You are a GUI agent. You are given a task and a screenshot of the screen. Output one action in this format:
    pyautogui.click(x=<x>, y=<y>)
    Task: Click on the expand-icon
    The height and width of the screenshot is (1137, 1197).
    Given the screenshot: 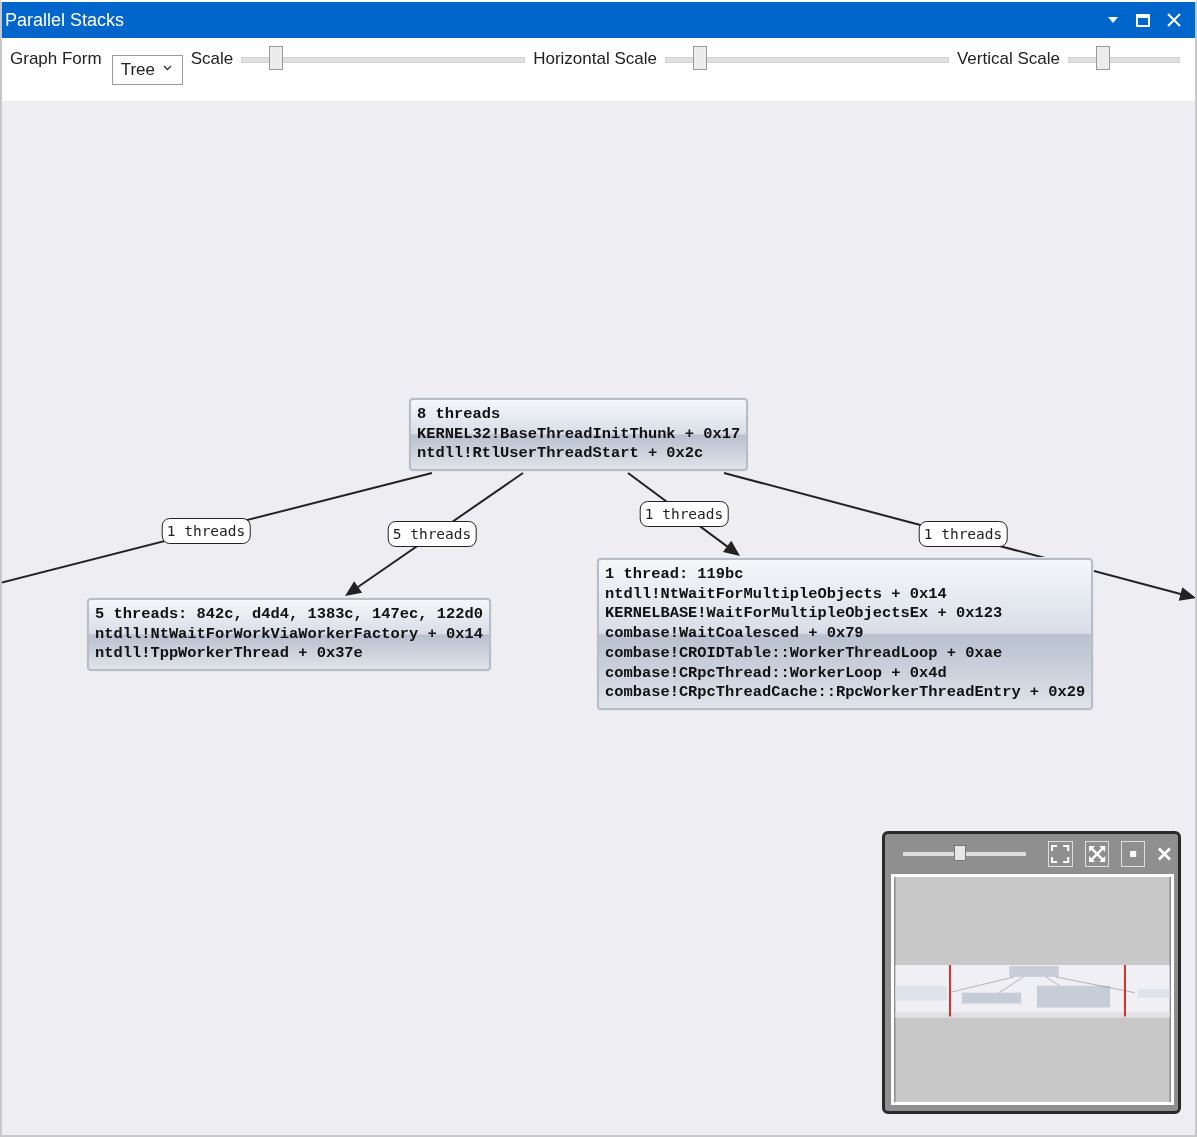 What is the action you would take?
    pyautogui.click(x=1096, y=853)
    